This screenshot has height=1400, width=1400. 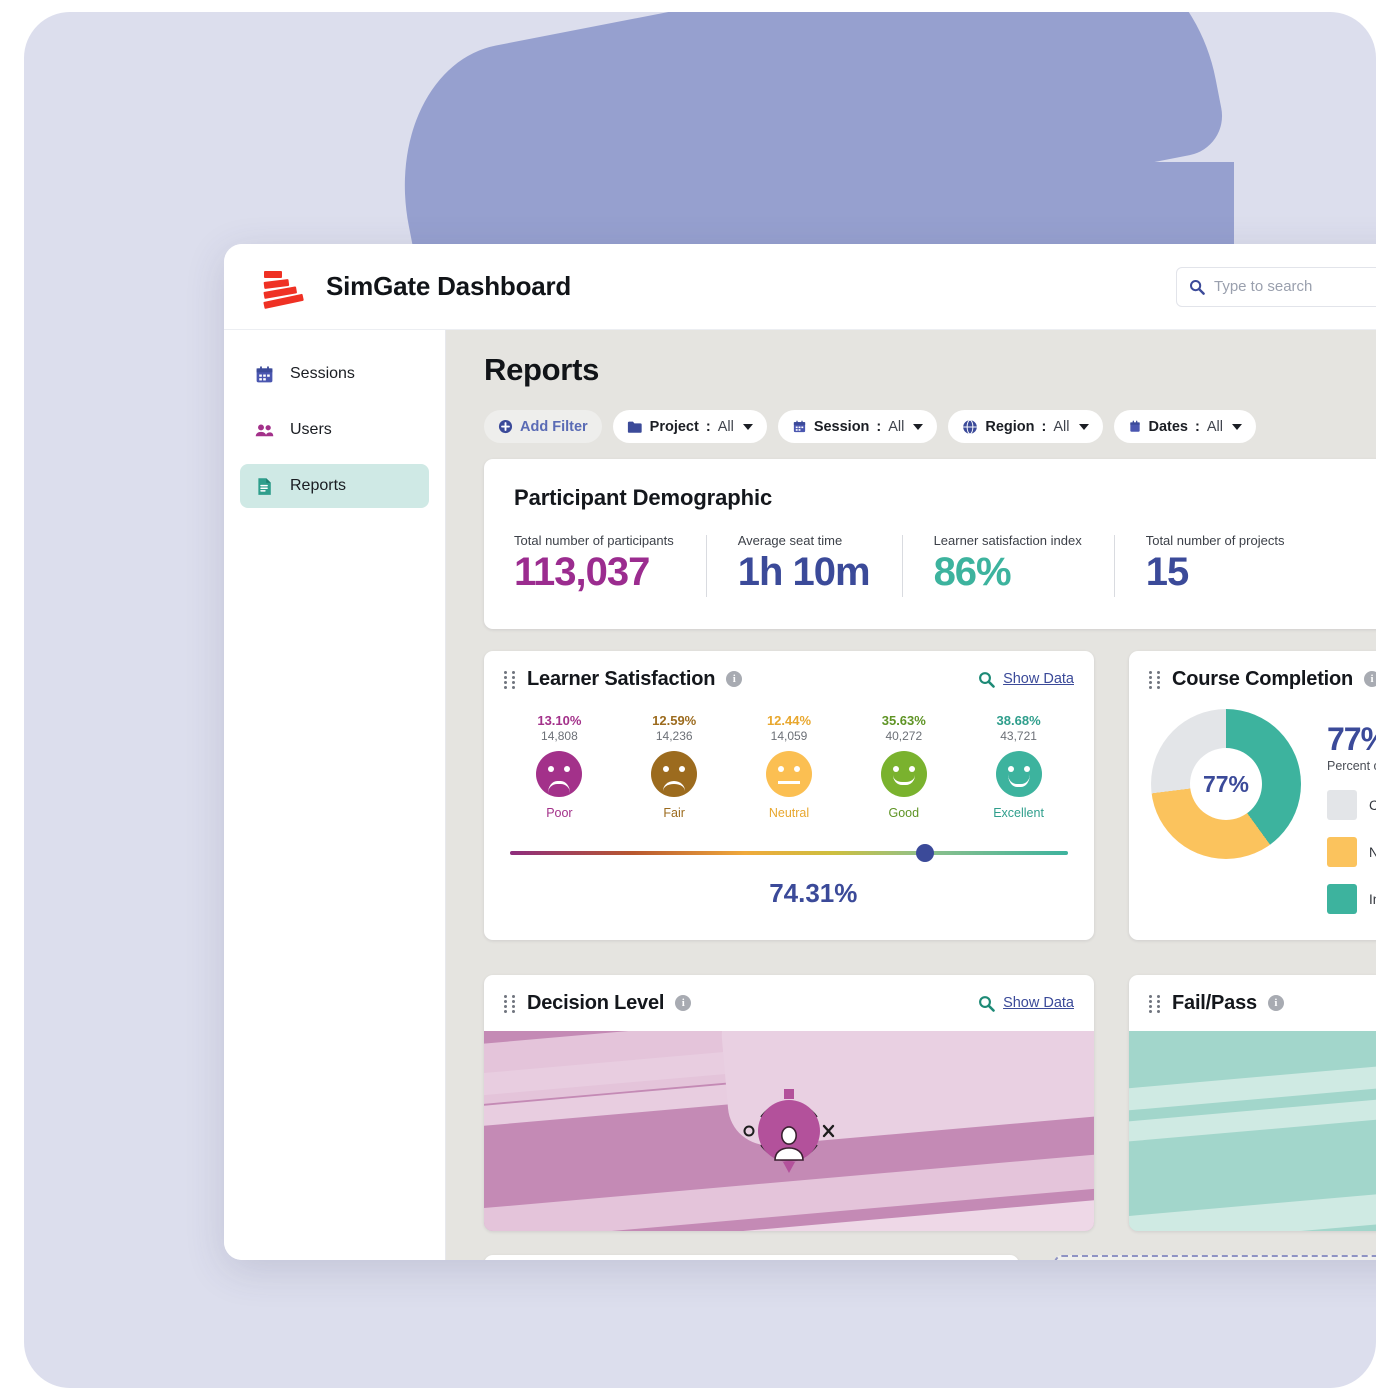 What do you see at coordinates (970, 426) in the screenshot?
I see `globe-icon` at bounding box center [970, 426].